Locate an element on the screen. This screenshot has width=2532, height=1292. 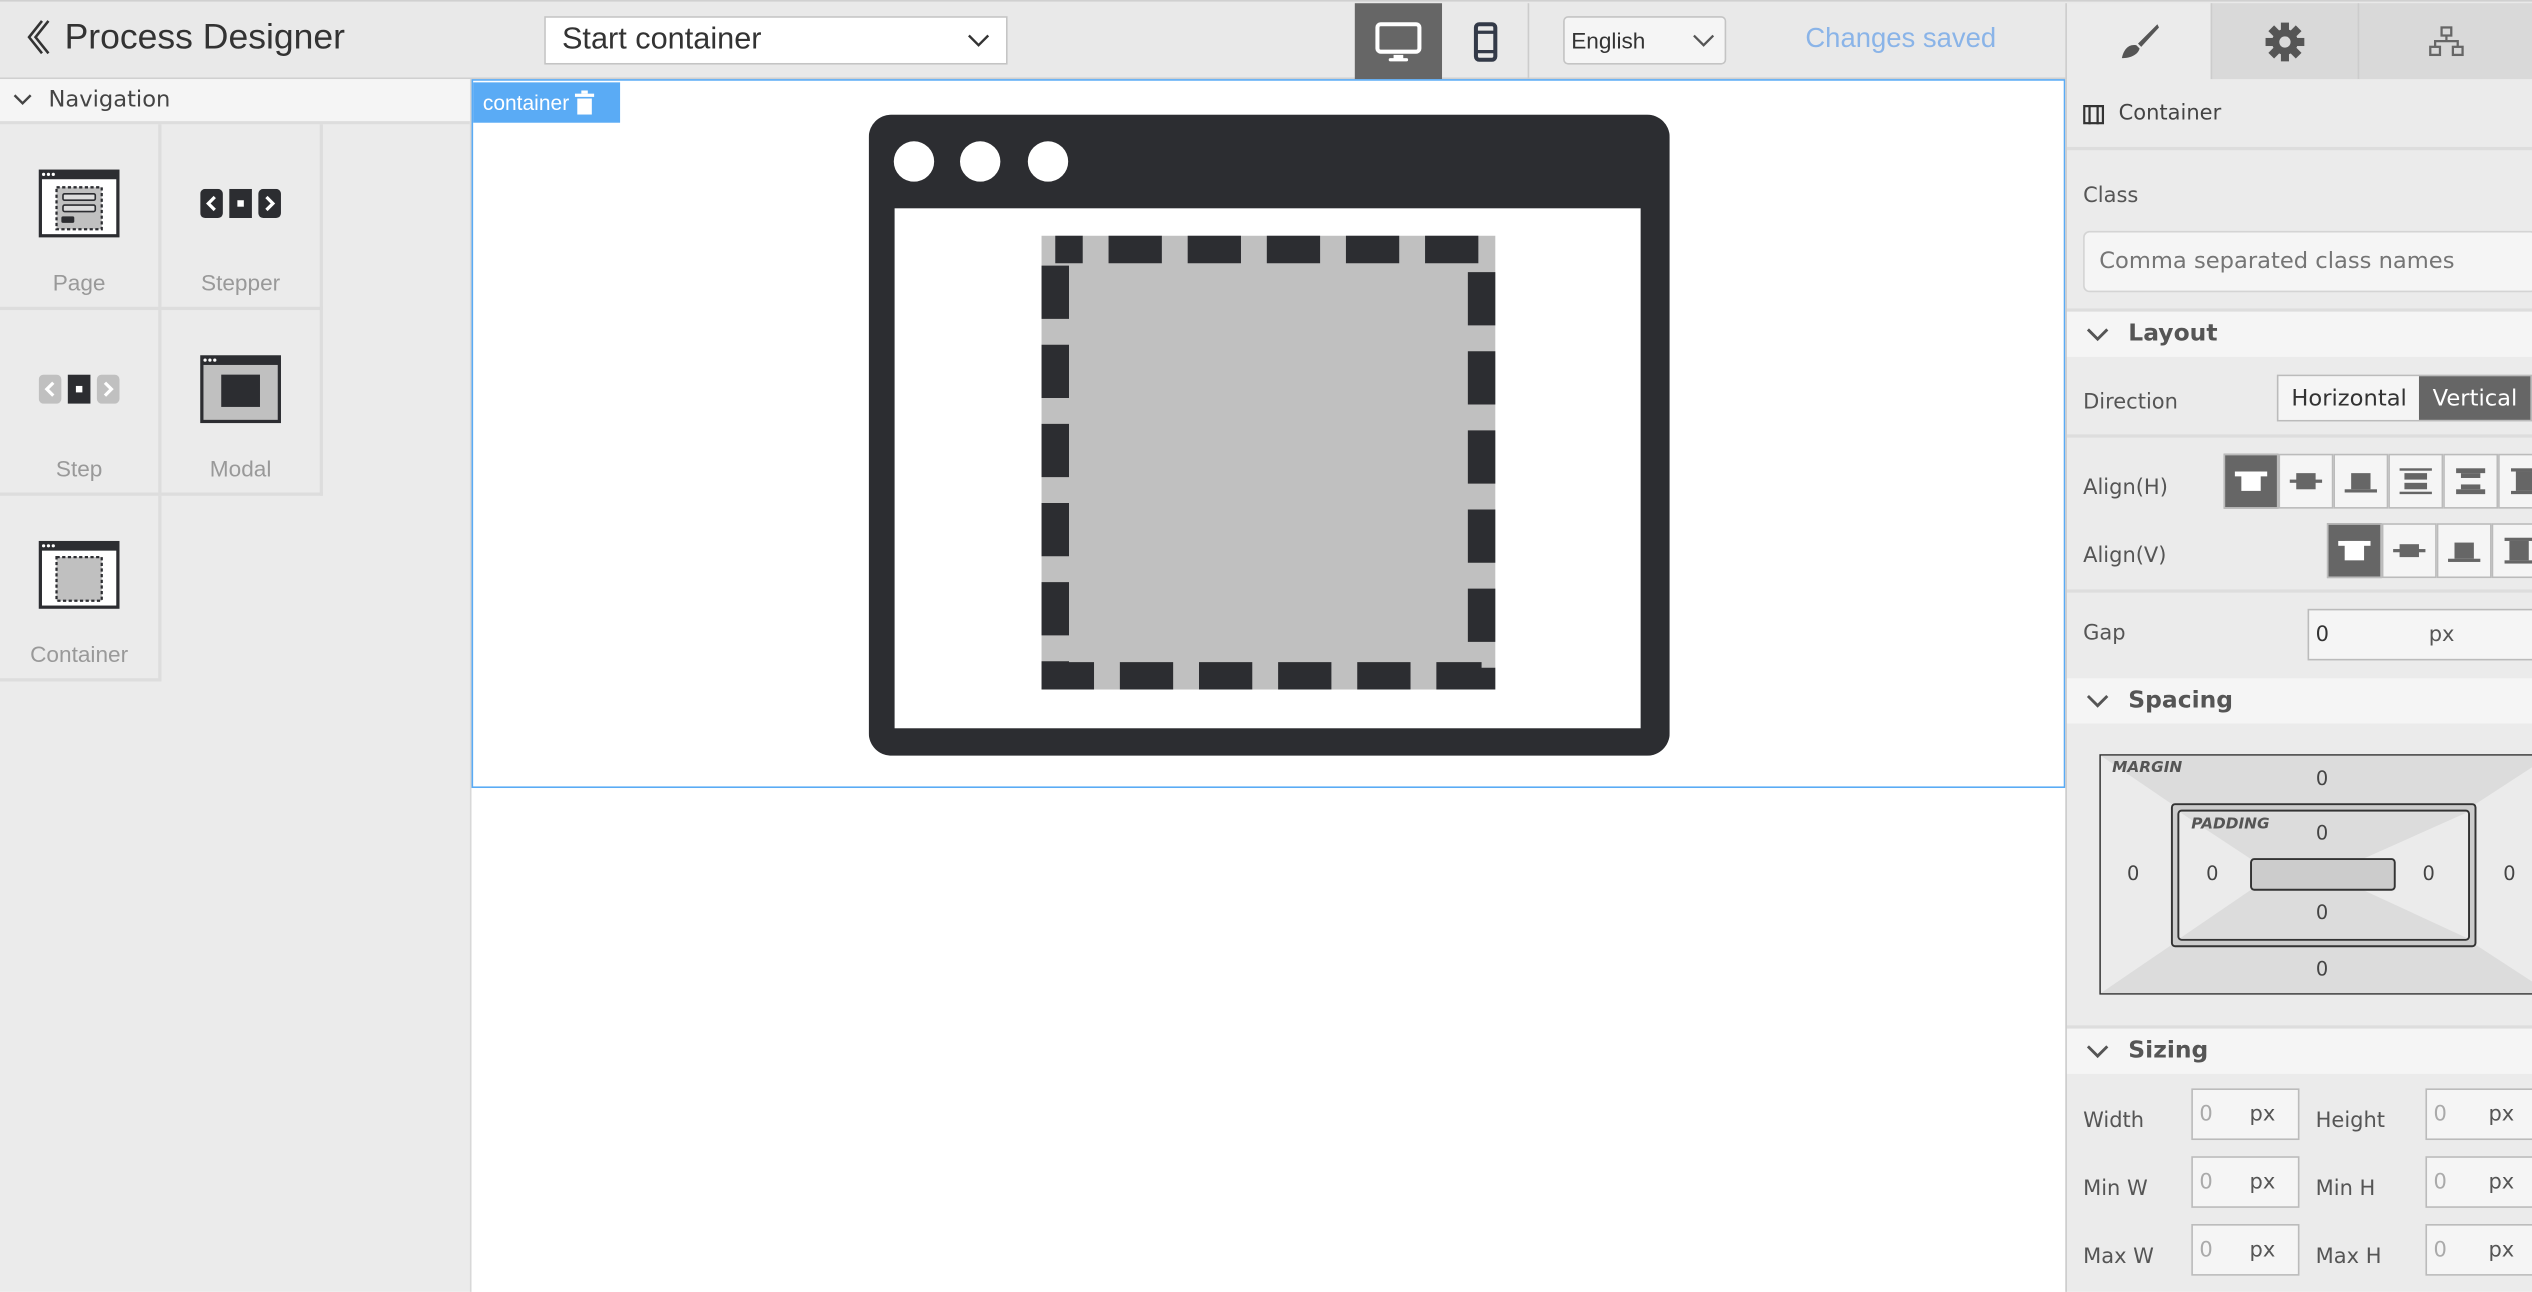
component-label: Step is located at coordinates (79, 468).